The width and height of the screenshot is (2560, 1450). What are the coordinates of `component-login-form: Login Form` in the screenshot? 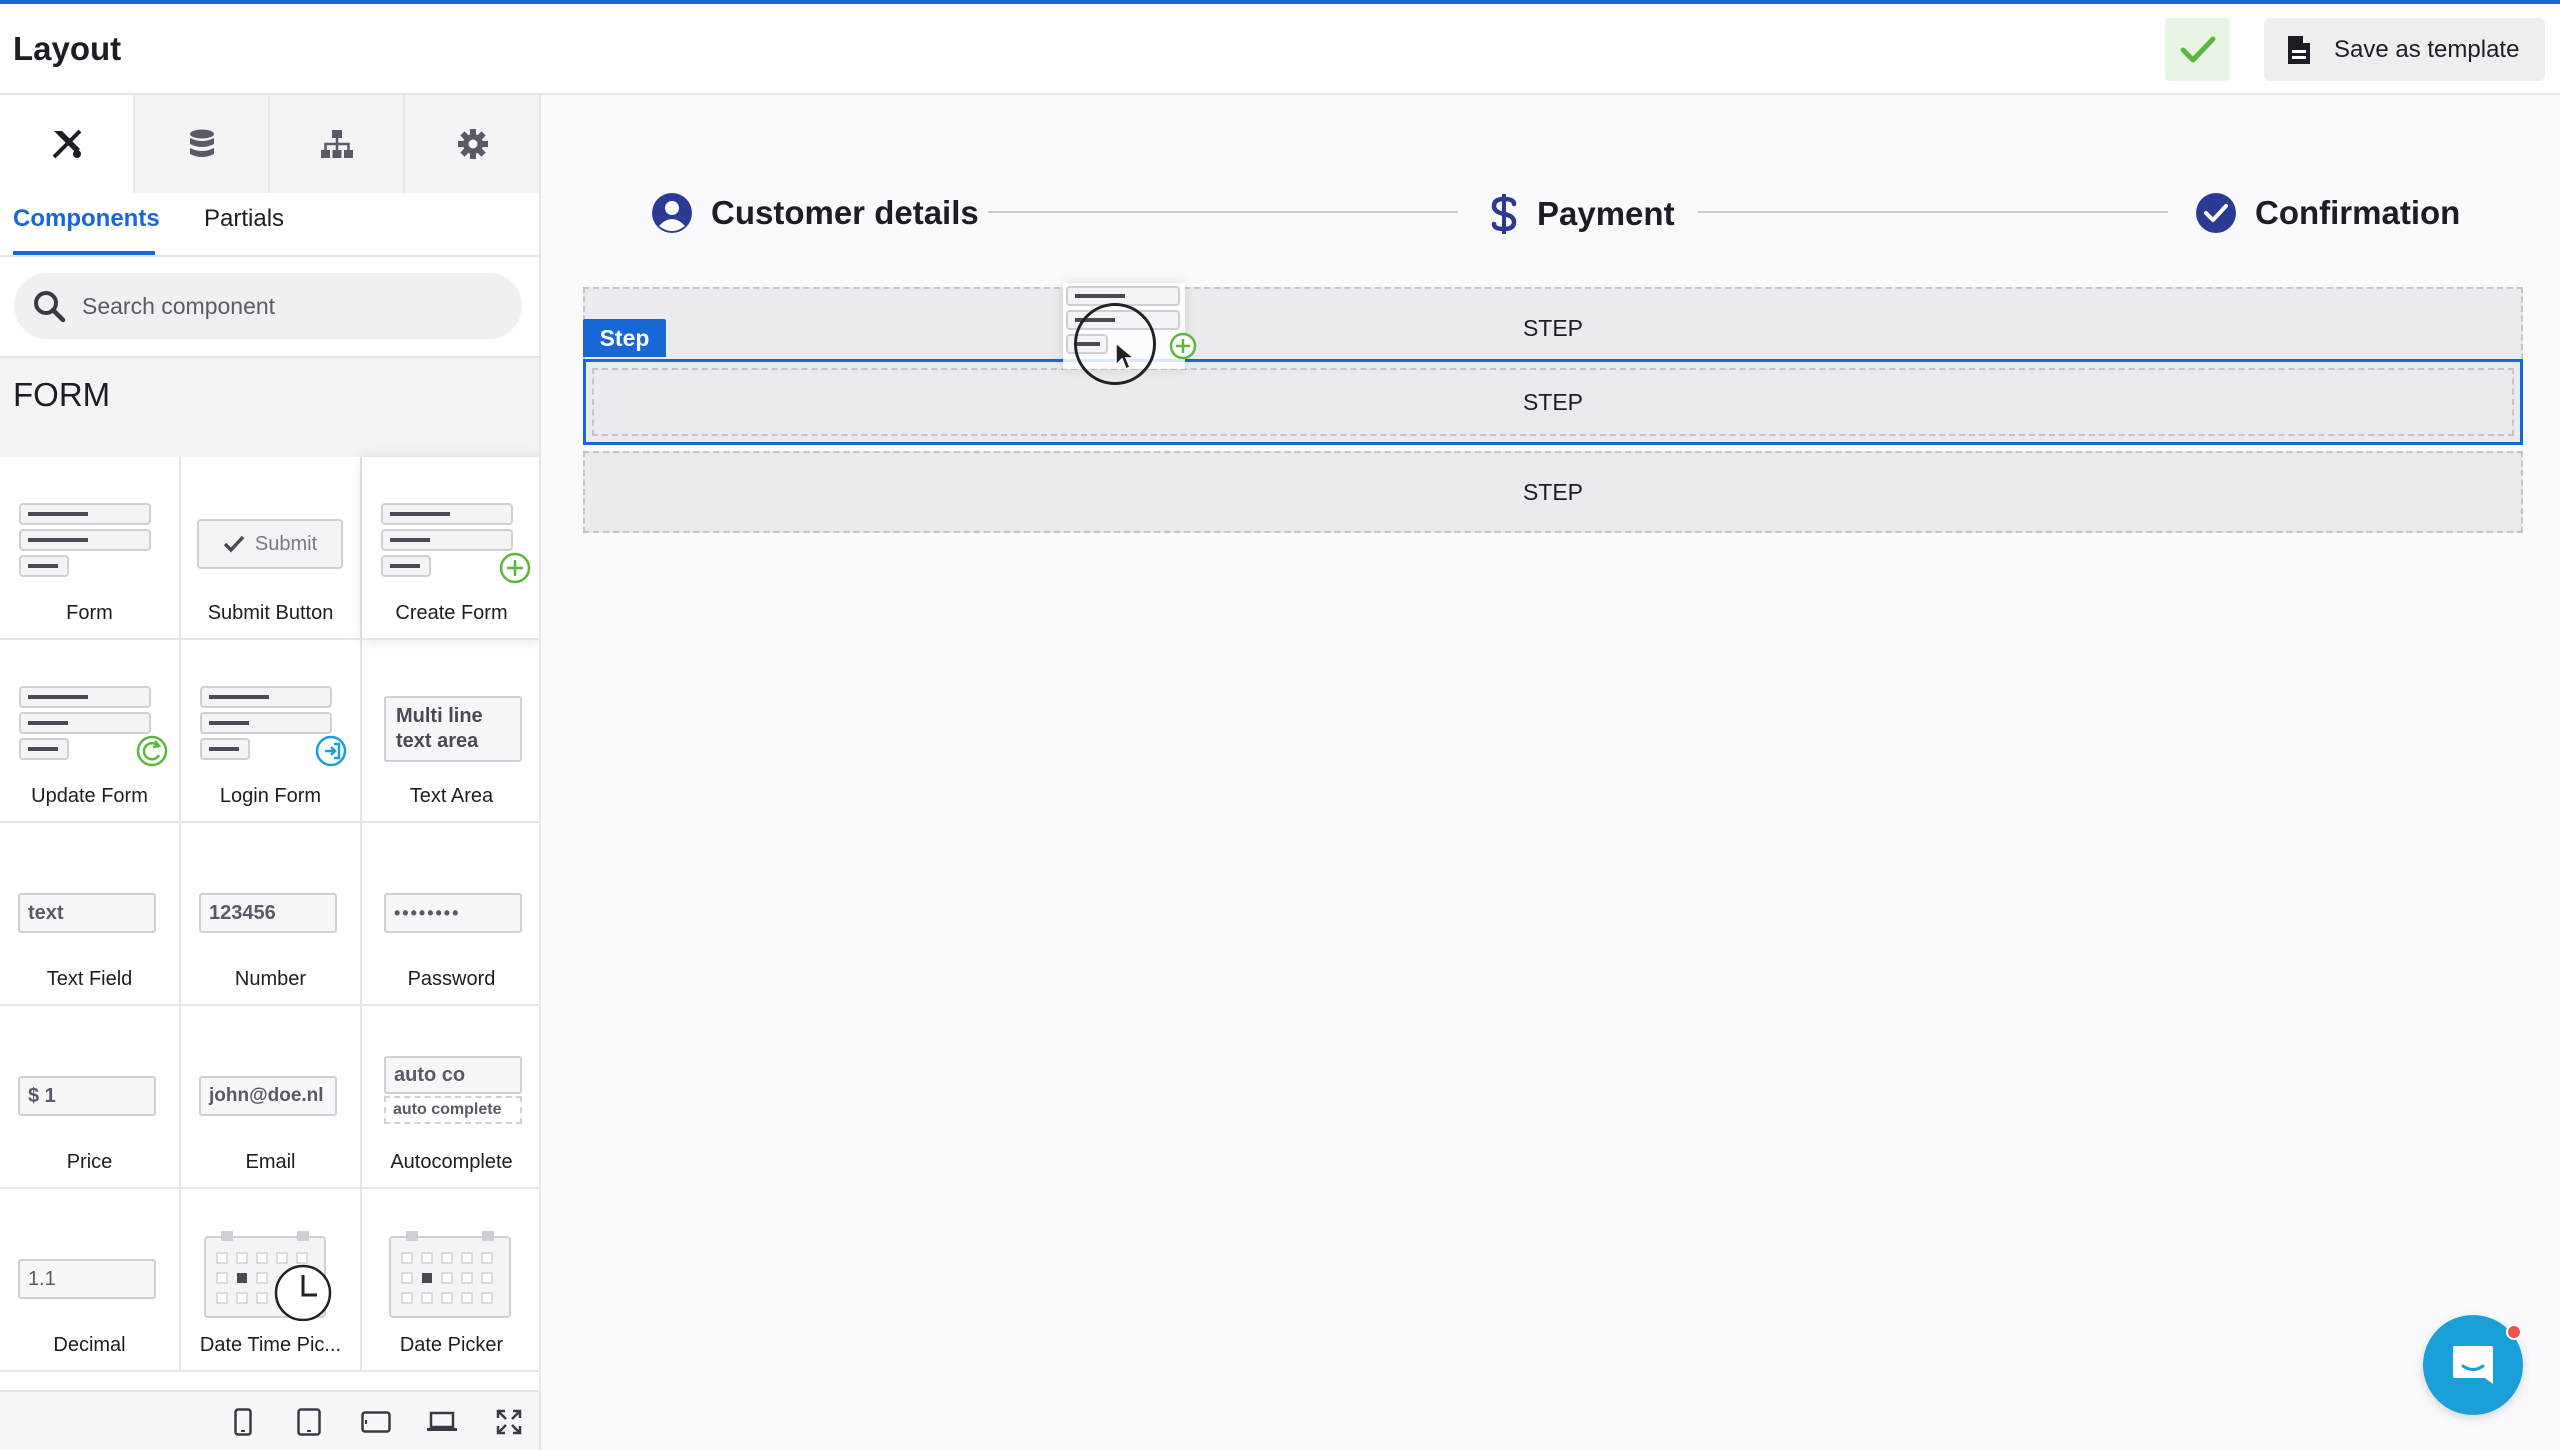 It's located at (271, 731).